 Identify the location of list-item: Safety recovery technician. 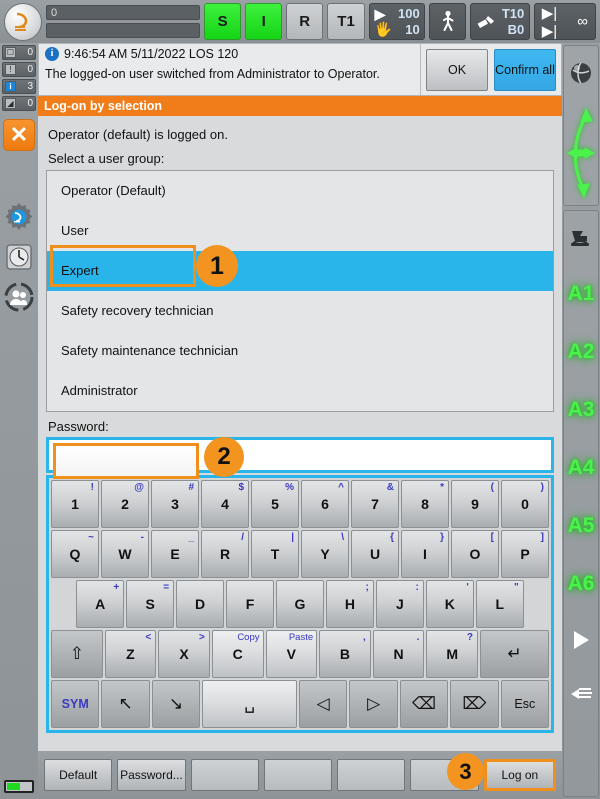
(300, 311).